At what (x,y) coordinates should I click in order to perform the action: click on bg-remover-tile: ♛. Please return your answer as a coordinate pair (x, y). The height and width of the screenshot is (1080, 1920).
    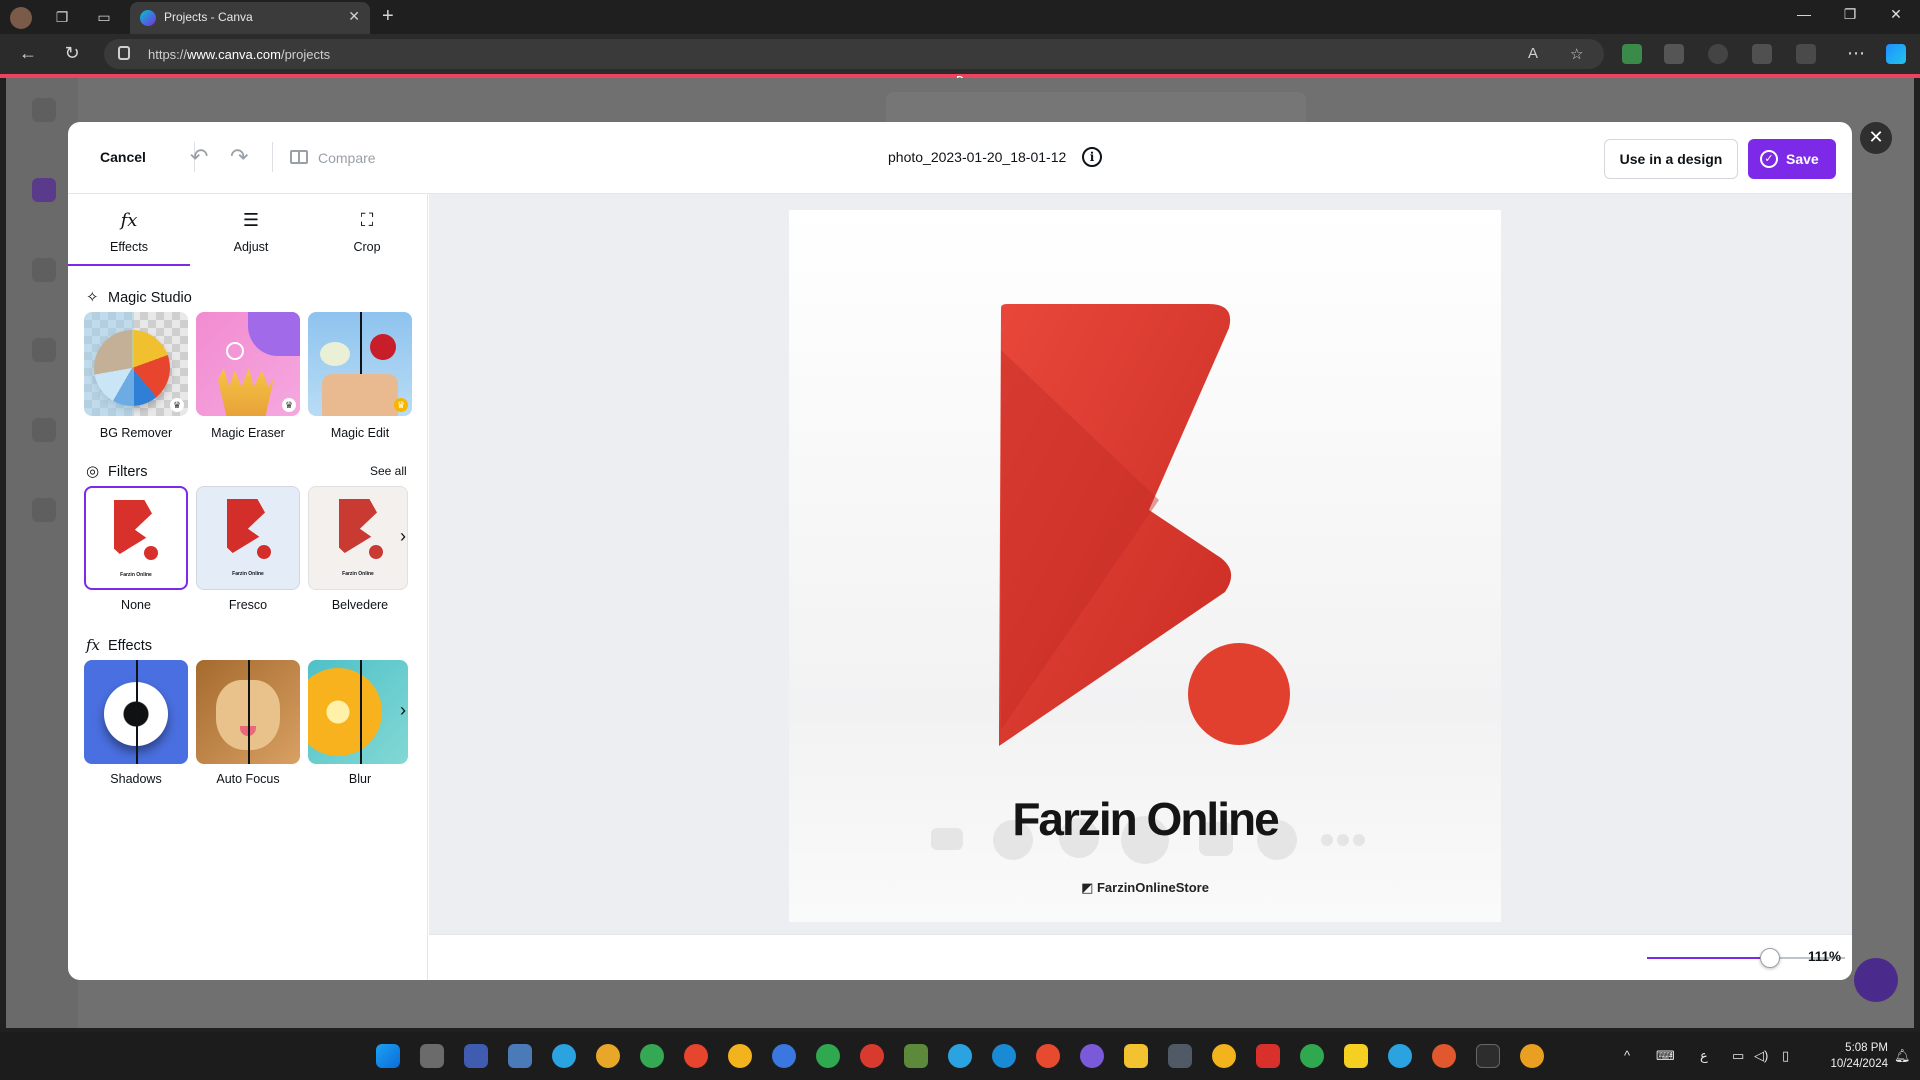
    Looking at the image, I should click on (136, 364).